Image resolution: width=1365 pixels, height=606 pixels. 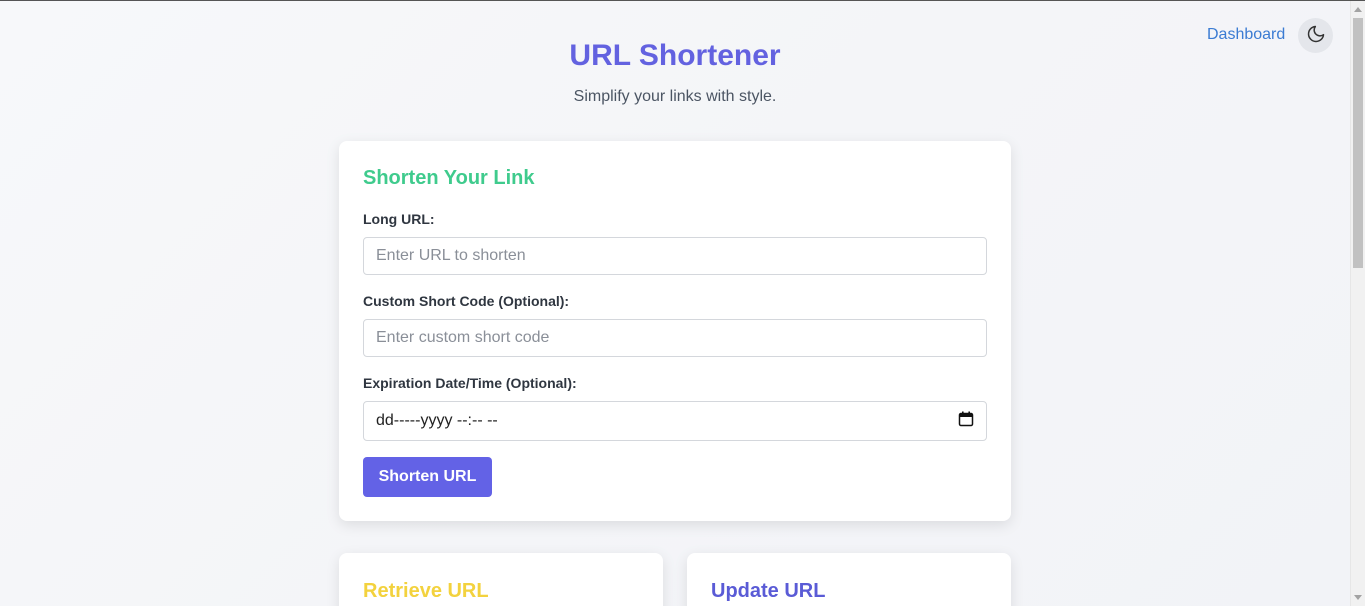 I want to click on update-card-title: Update URL, so click(x=768, y=591).